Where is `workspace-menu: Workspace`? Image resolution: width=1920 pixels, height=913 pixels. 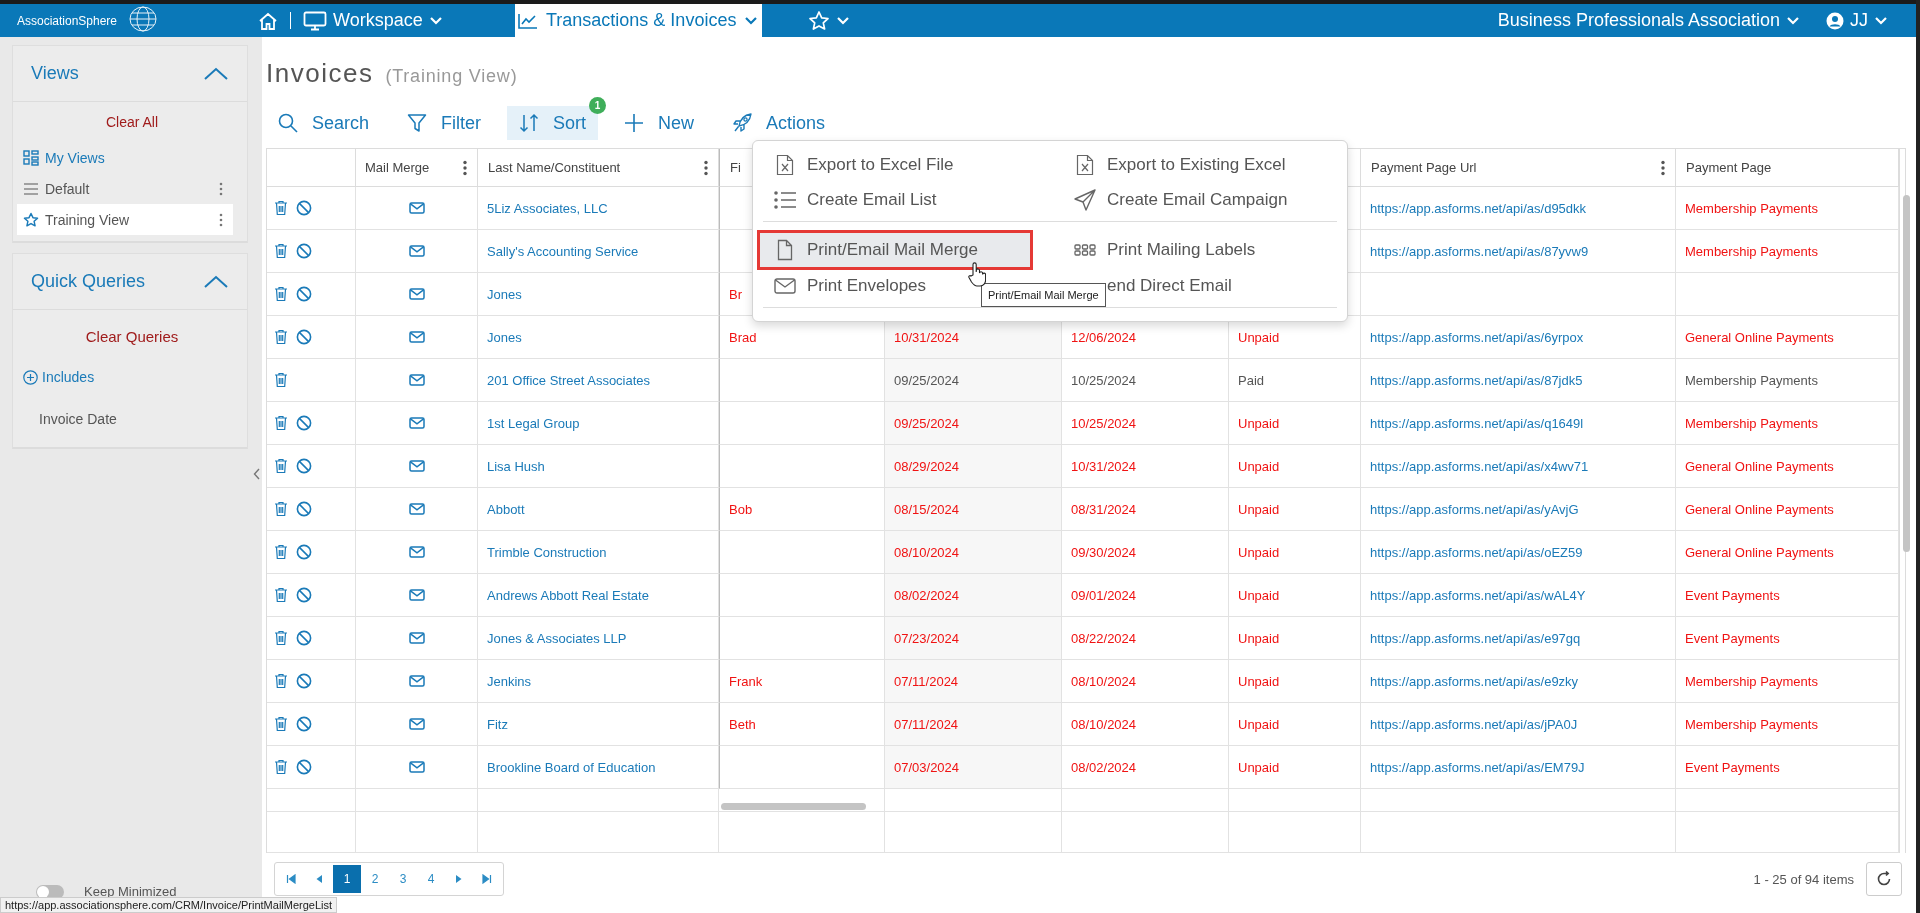 workspace-menu: Workspace is located at coordinates (373, 20).